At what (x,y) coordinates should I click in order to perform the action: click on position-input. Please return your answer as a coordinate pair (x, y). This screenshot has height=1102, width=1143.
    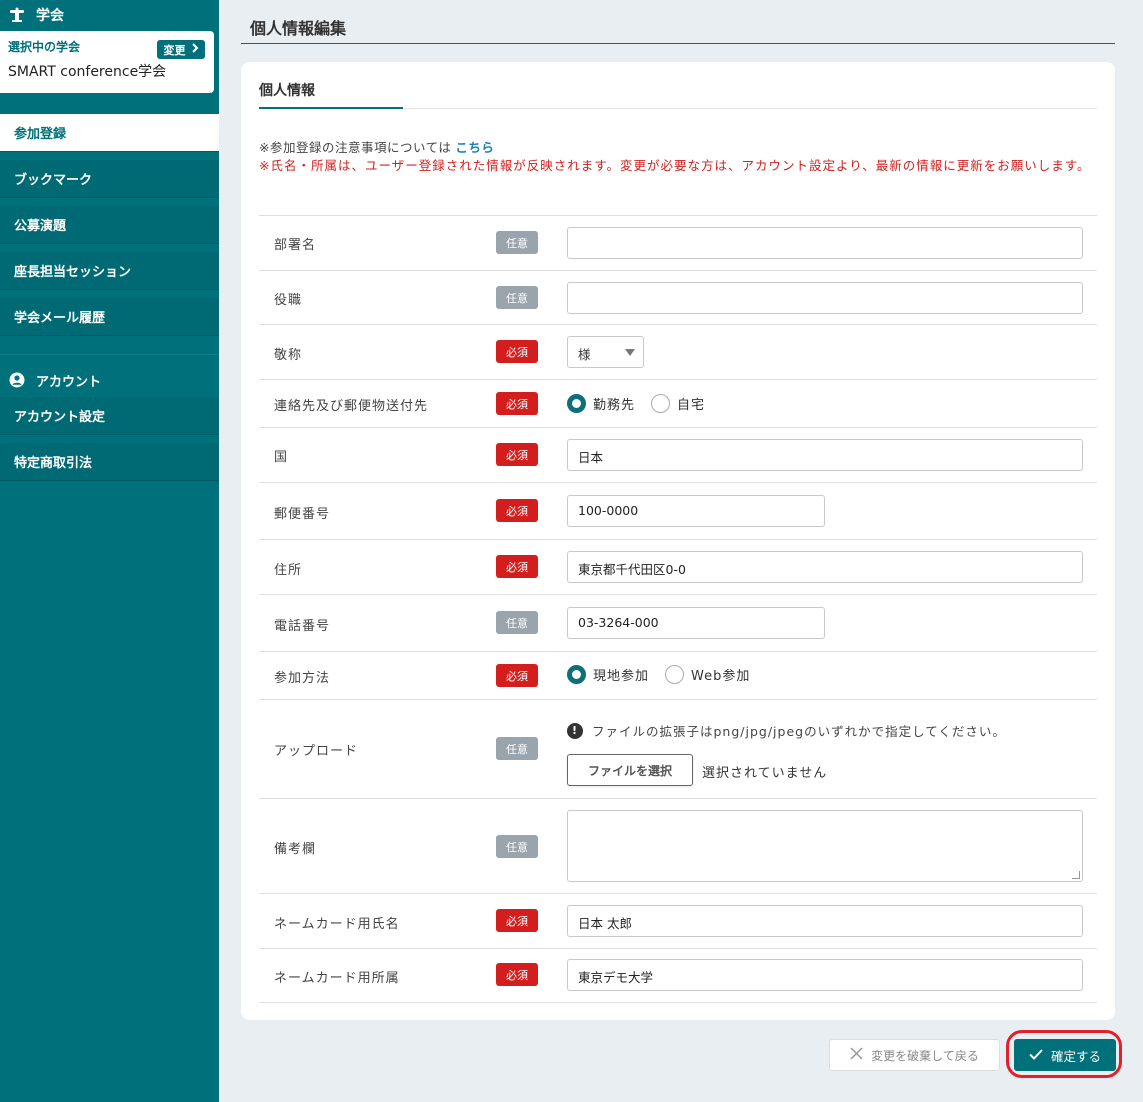
    Looking at the image, I should click on (825, 298).